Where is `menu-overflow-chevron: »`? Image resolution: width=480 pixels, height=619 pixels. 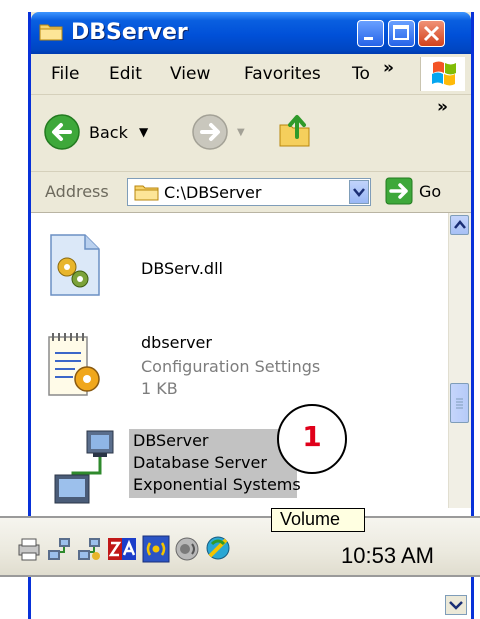 menu-overflow-chevron: » is located at coordinates (388, 68).